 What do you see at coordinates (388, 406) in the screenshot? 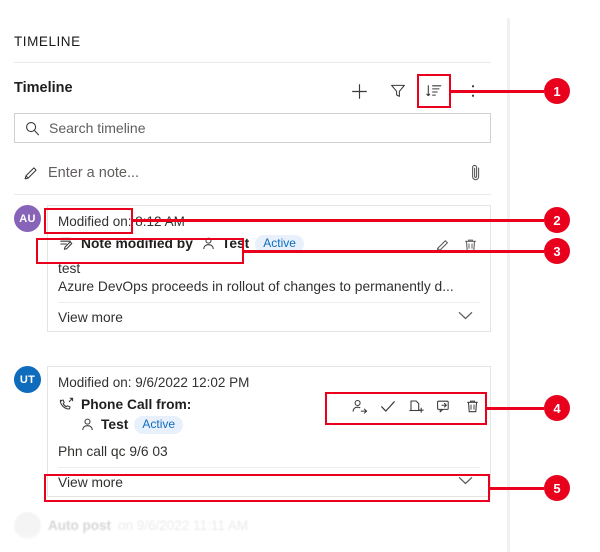
I see `mark-complete-icon` at bounding box center [388, 406].